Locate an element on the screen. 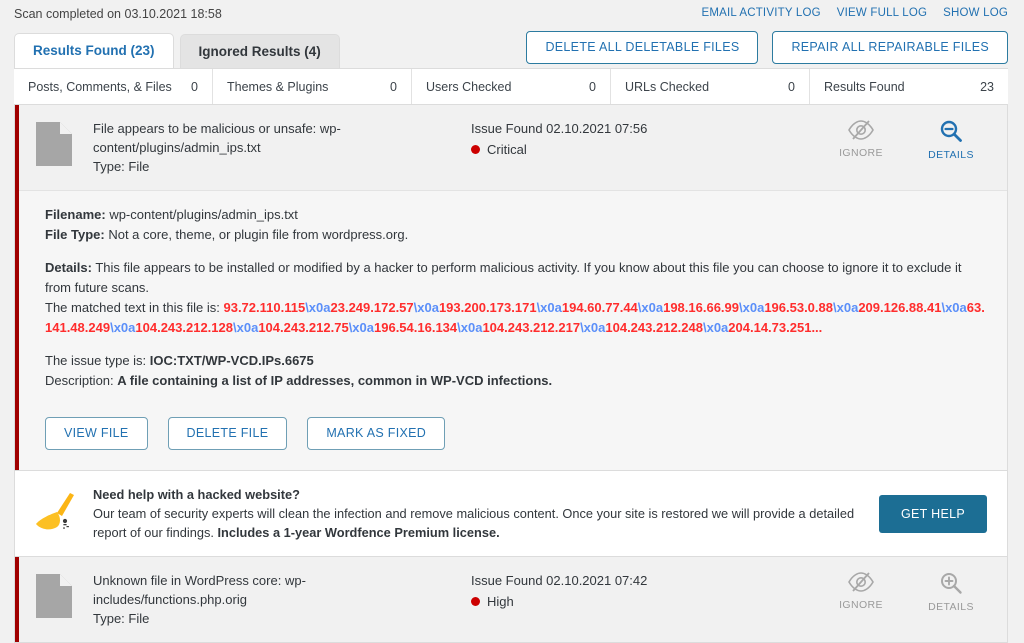 Image resolution: width=1024 pixels, height=643 pixels. matched-ip: 93.72.110.115 is located at coordinates (264, 307).